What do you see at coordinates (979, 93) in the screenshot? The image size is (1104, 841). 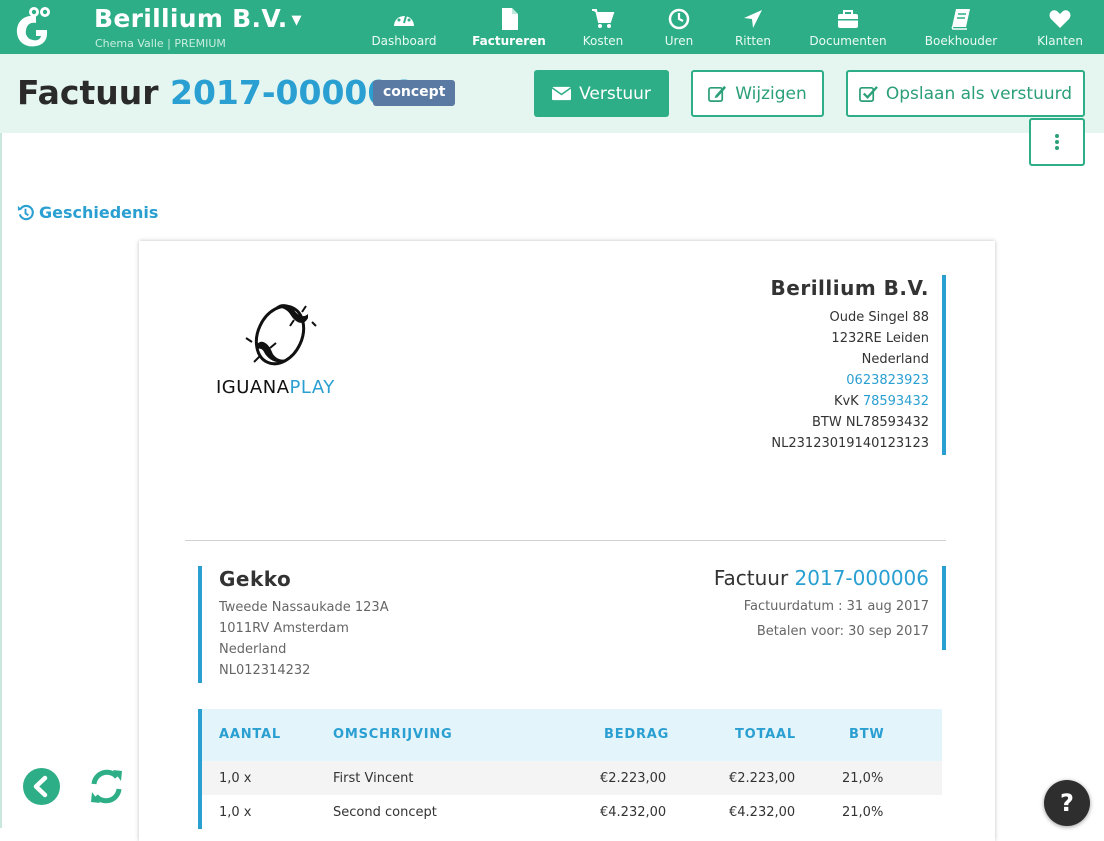 I see `save-as-sent-label: Opslaan als verstuurd` at bounding box center [979, 93].